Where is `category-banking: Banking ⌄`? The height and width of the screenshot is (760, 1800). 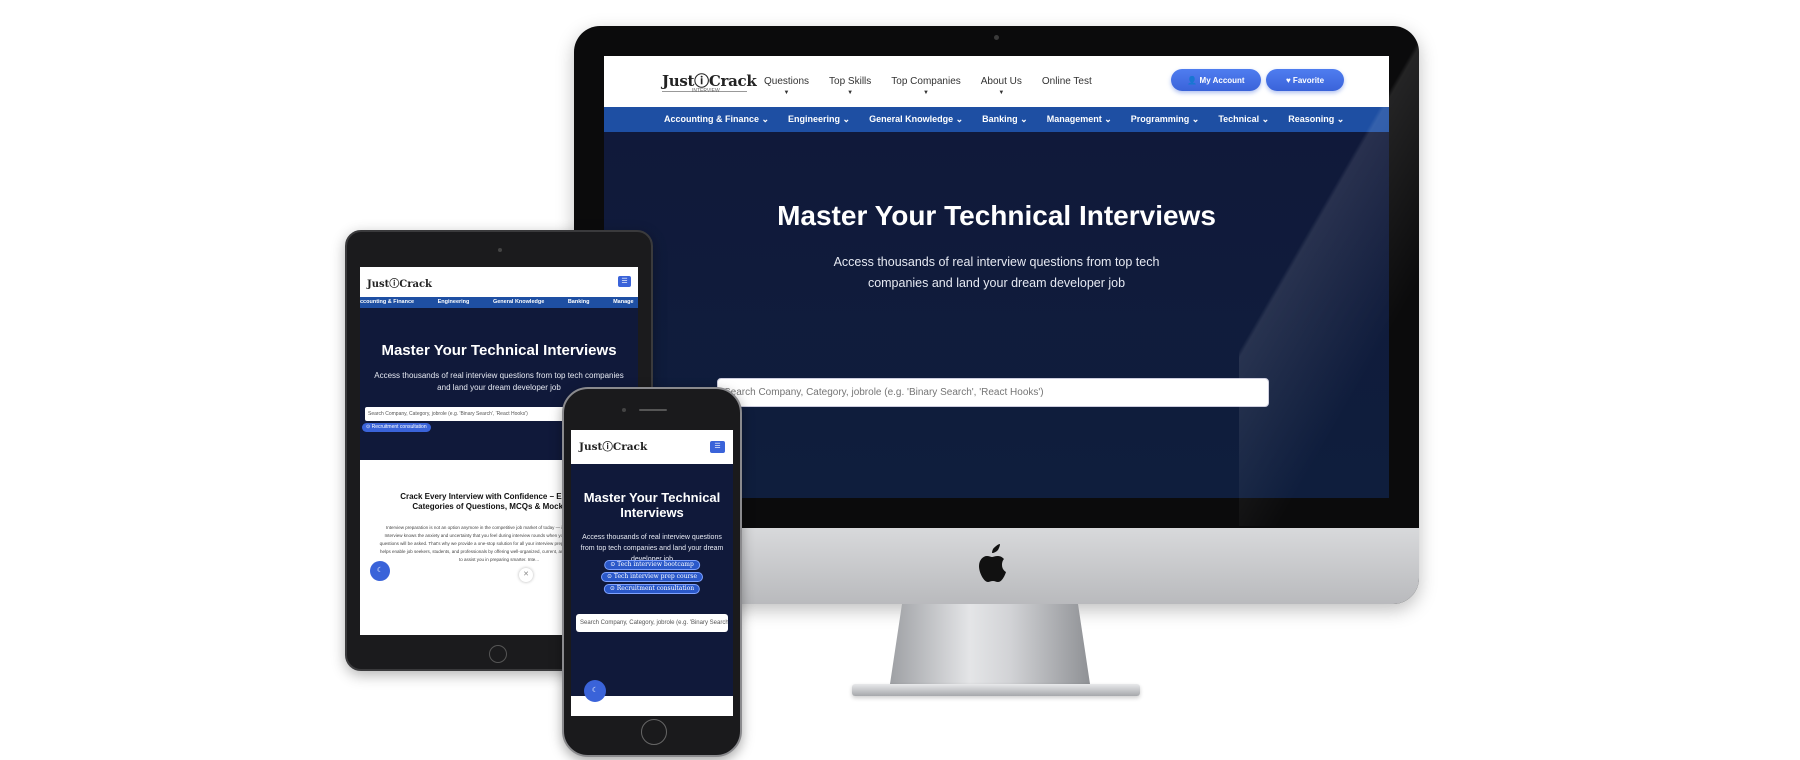
category-banking: Banking ⌄ is located at coordinates (1005, 119).